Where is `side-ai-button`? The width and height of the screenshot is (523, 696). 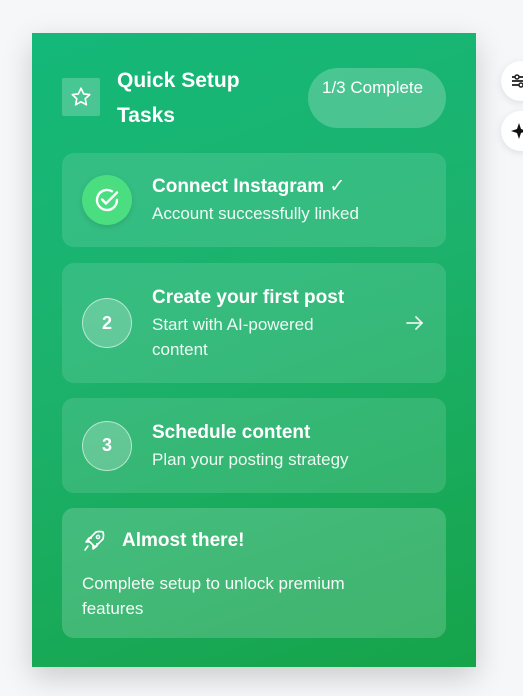
side-ai-button is located at coordinates (512, 131).